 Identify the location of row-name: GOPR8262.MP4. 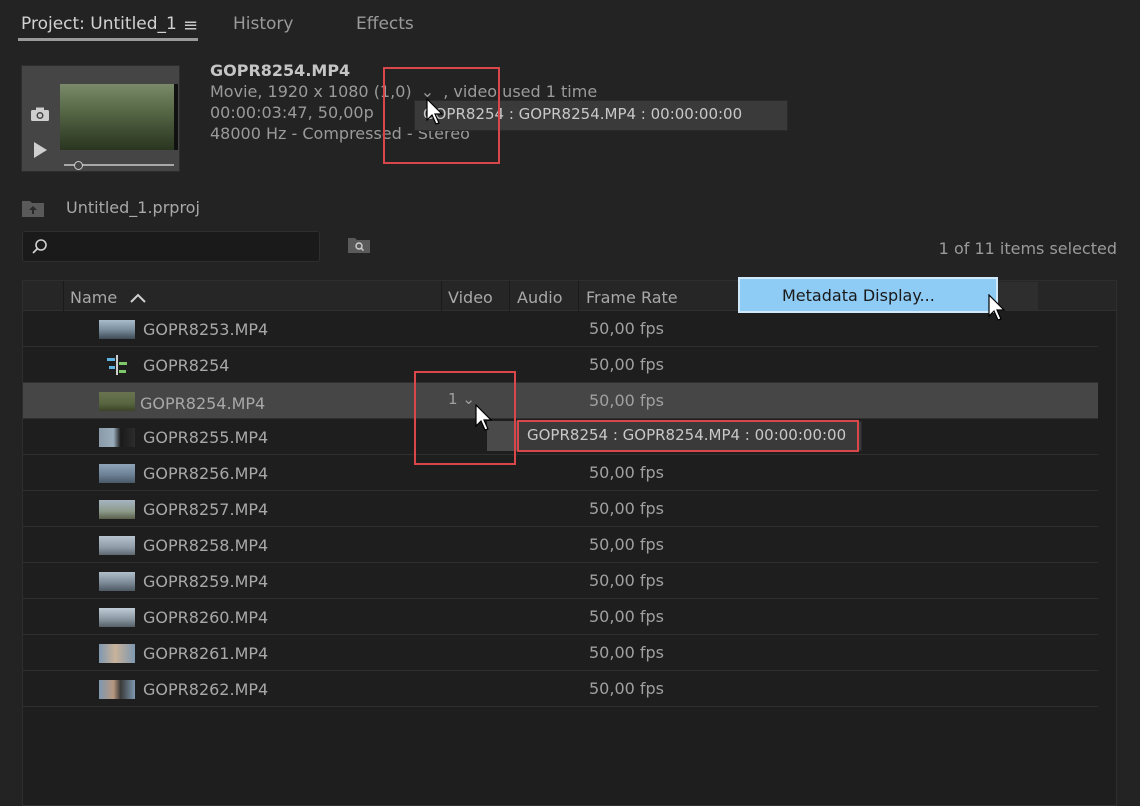
(206, 689).